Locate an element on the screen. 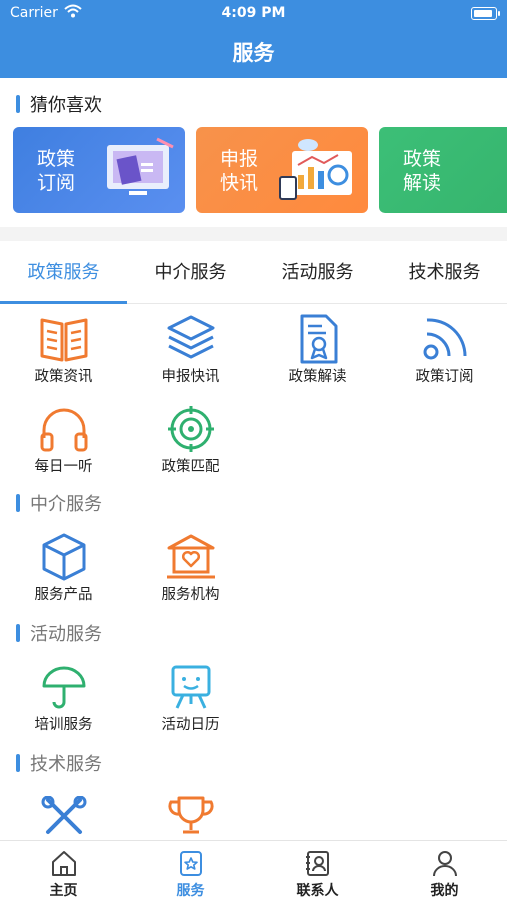 The image size is (507, 901). target-icon is located at coordinates (191, 429).